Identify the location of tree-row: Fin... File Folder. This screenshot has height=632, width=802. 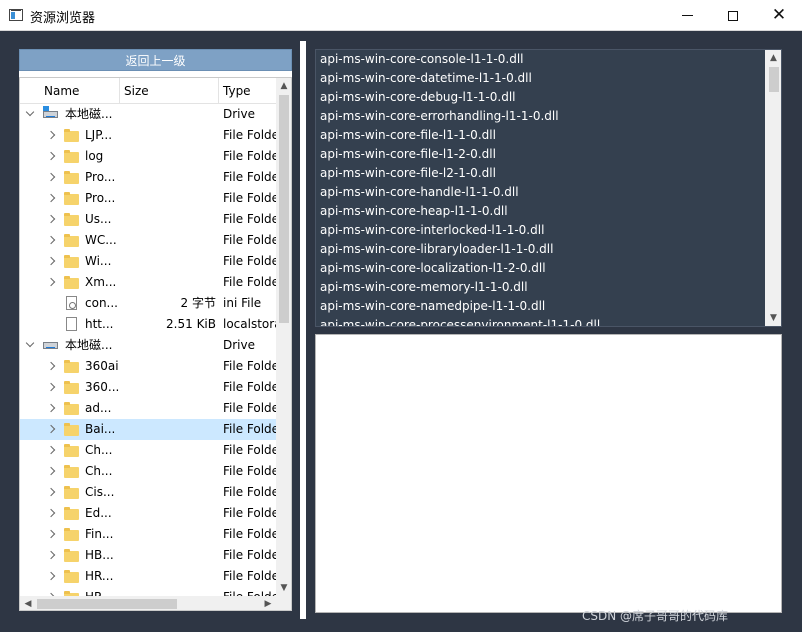
(148, 534).